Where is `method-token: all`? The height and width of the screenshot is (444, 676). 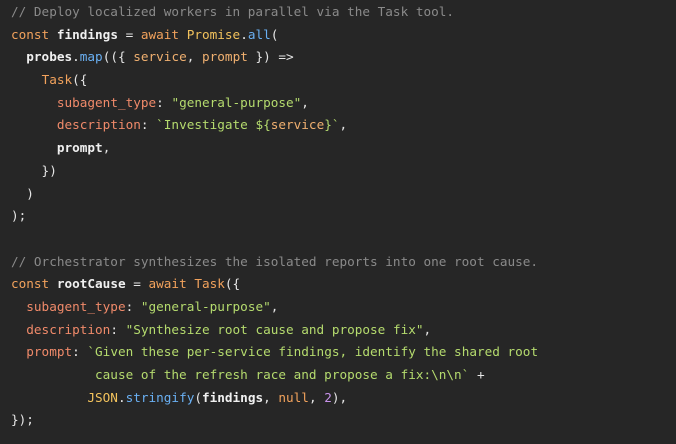 method-token: all is located at coordinates (259, 34).